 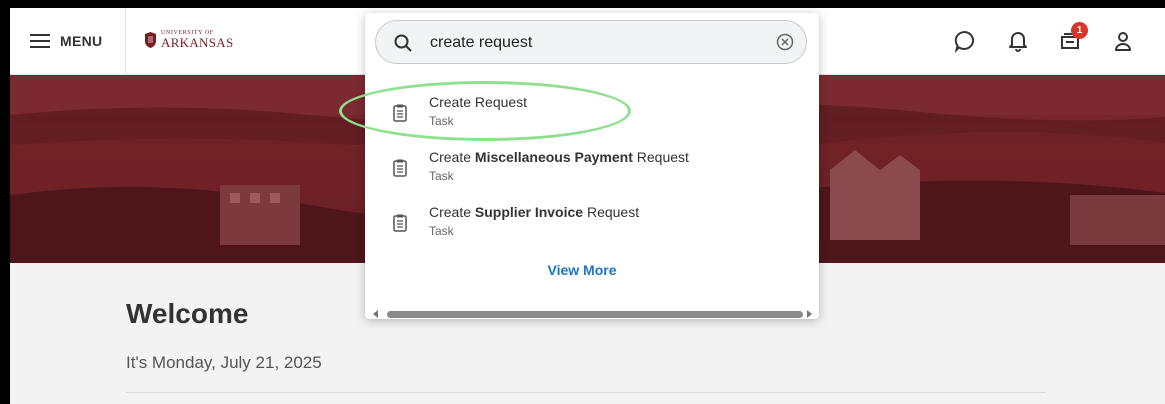 I want to click on scrollbar-thumb, so click(x=595, y=314).